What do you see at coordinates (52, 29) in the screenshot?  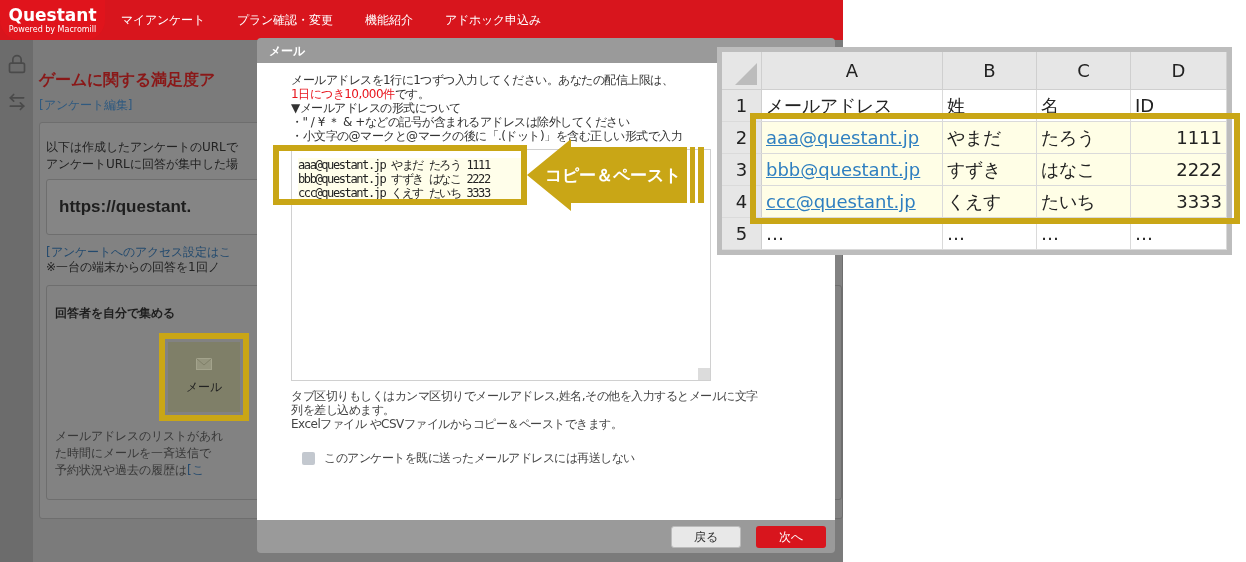 I see `logo-tagline: Powered by Macromill` at bounding box center [52, 29].